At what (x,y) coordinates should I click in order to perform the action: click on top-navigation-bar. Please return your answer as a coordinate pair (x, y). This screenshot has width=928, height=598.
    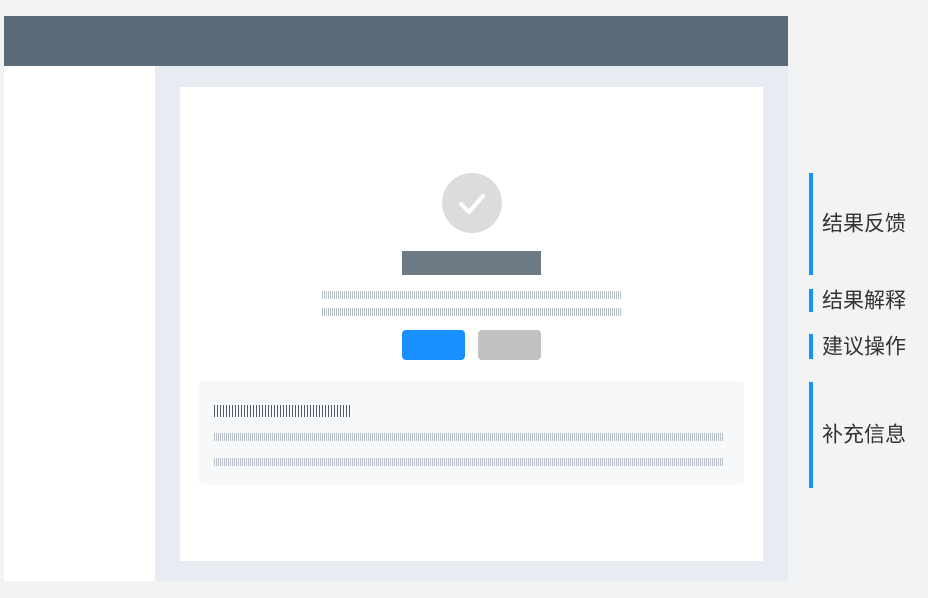
    Looking at the image, I should click on (396, 41).